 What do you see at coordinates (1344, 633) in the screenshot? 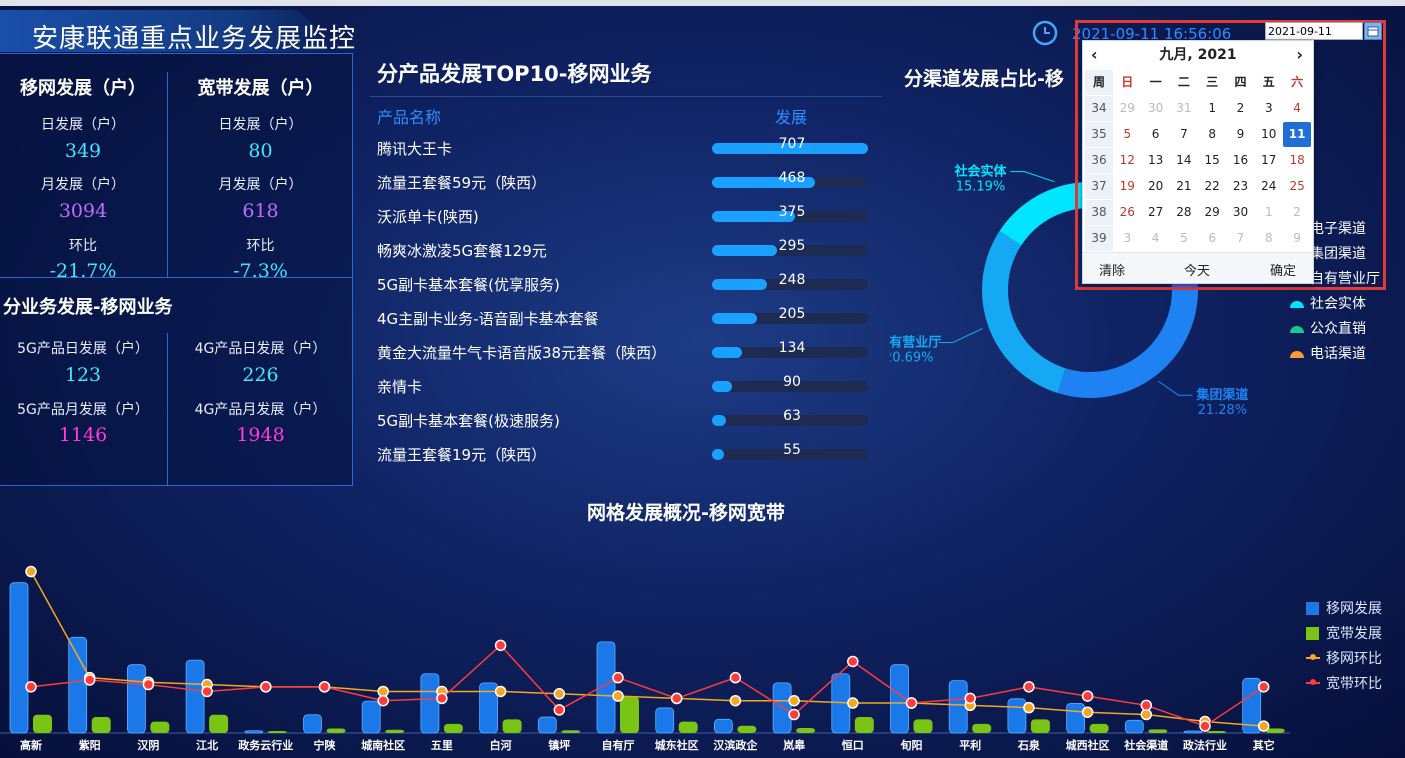
I see `grid-legend-item: 宽带发展` at bounding box center [1344, 633].